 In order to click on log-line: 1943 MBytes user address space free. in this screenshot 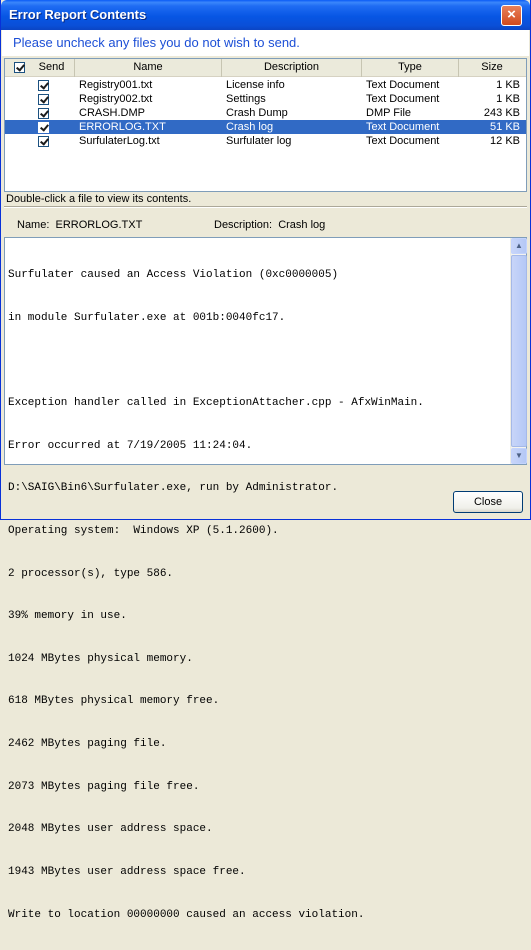, I will do `click(127, 871)`.